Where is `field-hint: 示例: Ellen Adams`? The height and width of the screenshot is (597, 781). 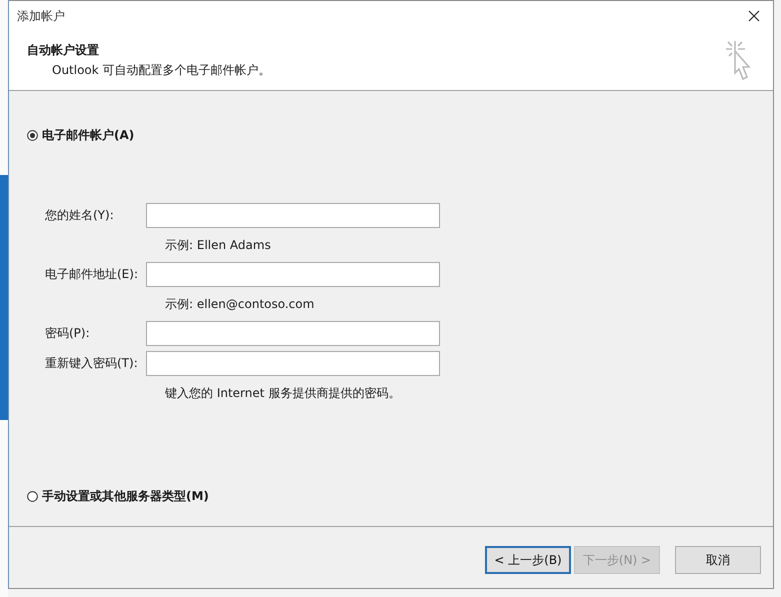 field-hint: 示例: Ellen Adams is located at coordinates (218, 245).